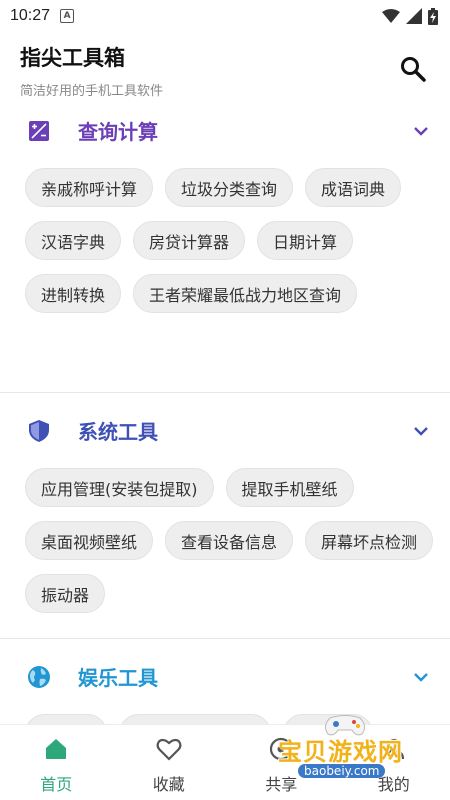 The image size is (450, 800). What do you see at coordinates (225, 677) in the screenshot?
I see `section-header: 娱乐工具` at bounding box center [225, 677].